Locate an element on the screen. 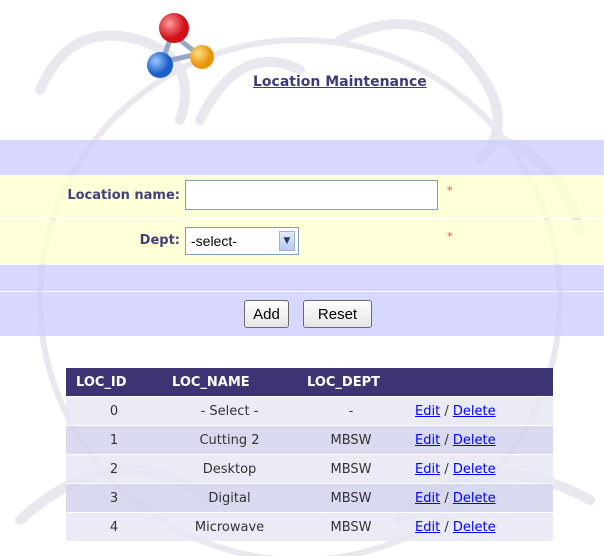 This screenshot has height=556, width=604. cell-loc-id: 0 is located at coordinates (114, 411).